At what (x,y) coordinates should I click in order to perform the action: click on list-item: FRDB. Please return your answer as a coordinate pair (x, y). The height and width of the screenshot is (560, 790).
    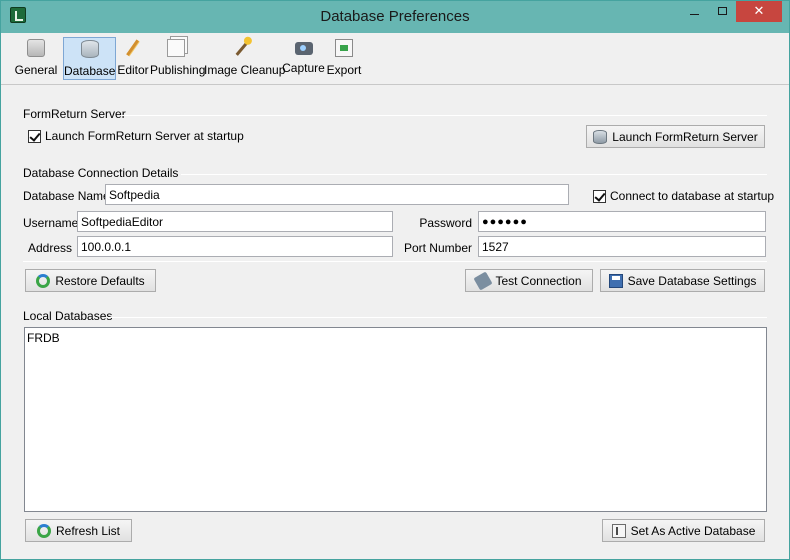
    Looking at the image, I should click on (43, 338).